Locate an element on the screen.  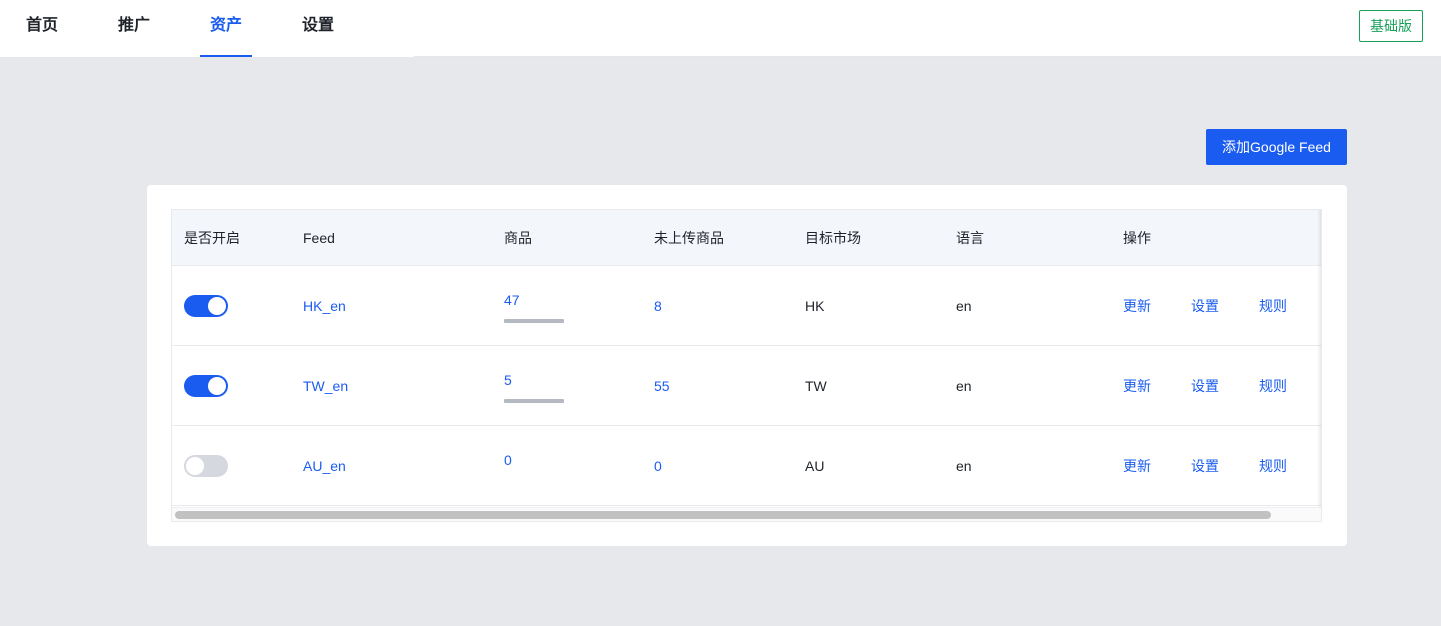
not-uploaded-link: 0 is located at coordinates (658, 466).